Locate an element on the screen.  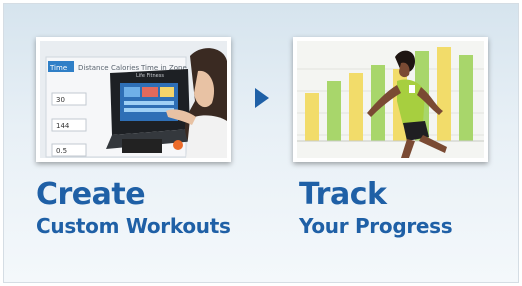
tab-distance-text: Distance is located at coordinates (93, 68).